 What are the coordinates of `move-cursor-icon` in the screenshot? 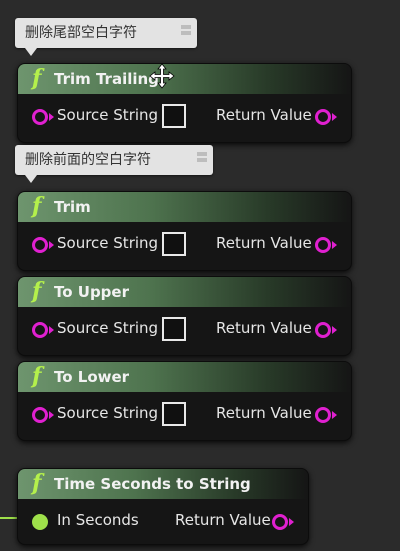 It's located at (162, 76).